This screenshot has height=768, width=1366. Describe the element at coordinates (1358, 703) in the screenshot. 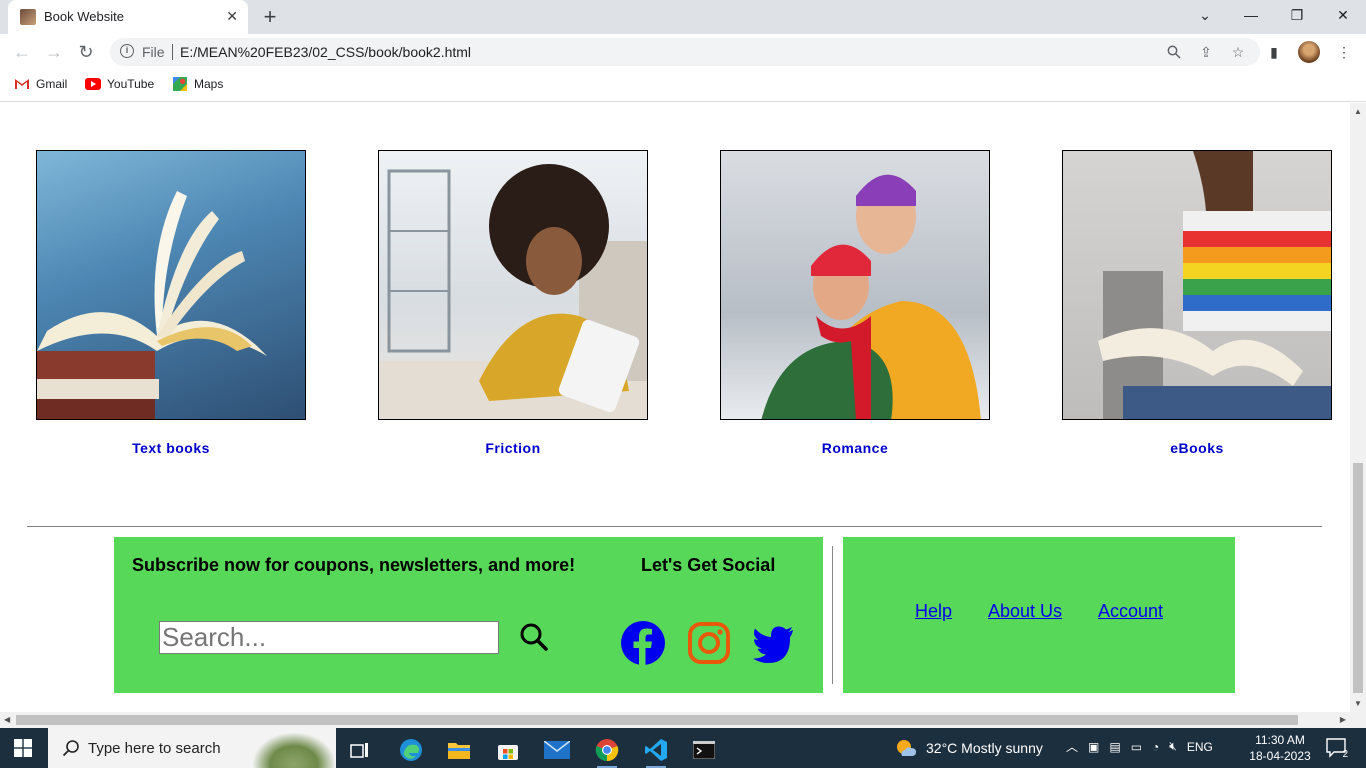

I see `scroll-down-arrow-icon: ▼` at that location.